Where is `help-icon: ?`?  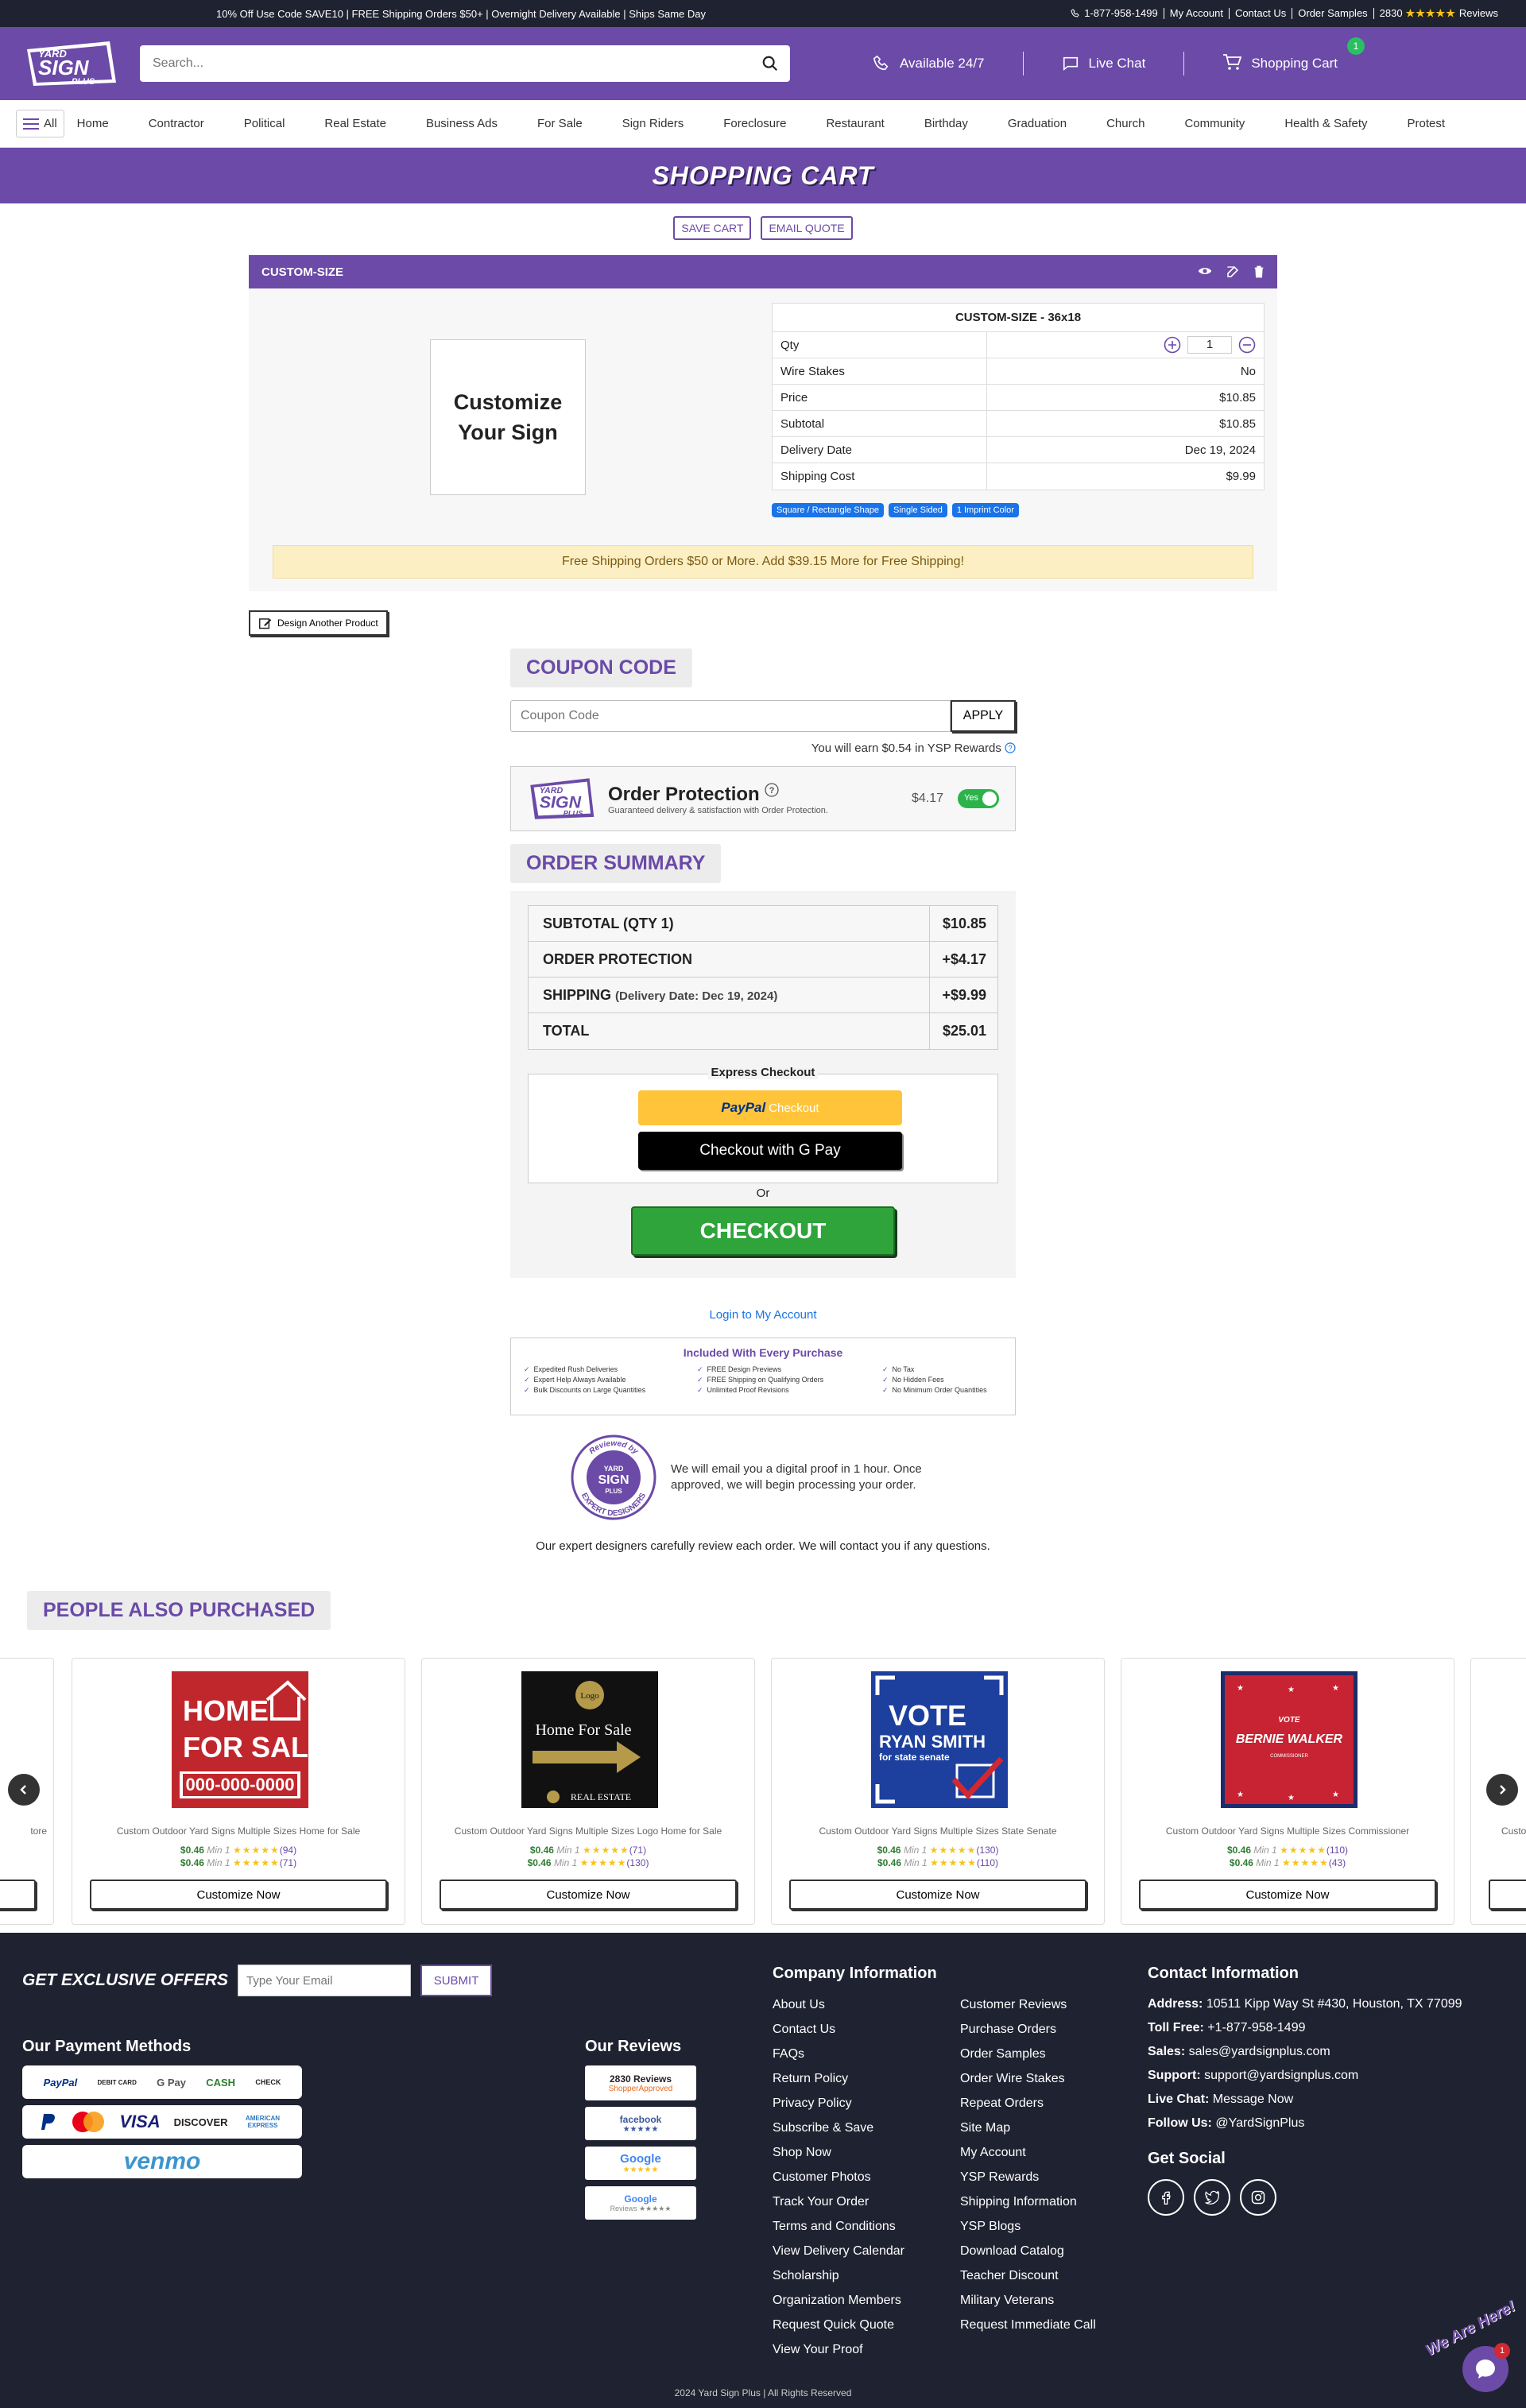 help-icon: ? is located at coordinates (1010, 748).